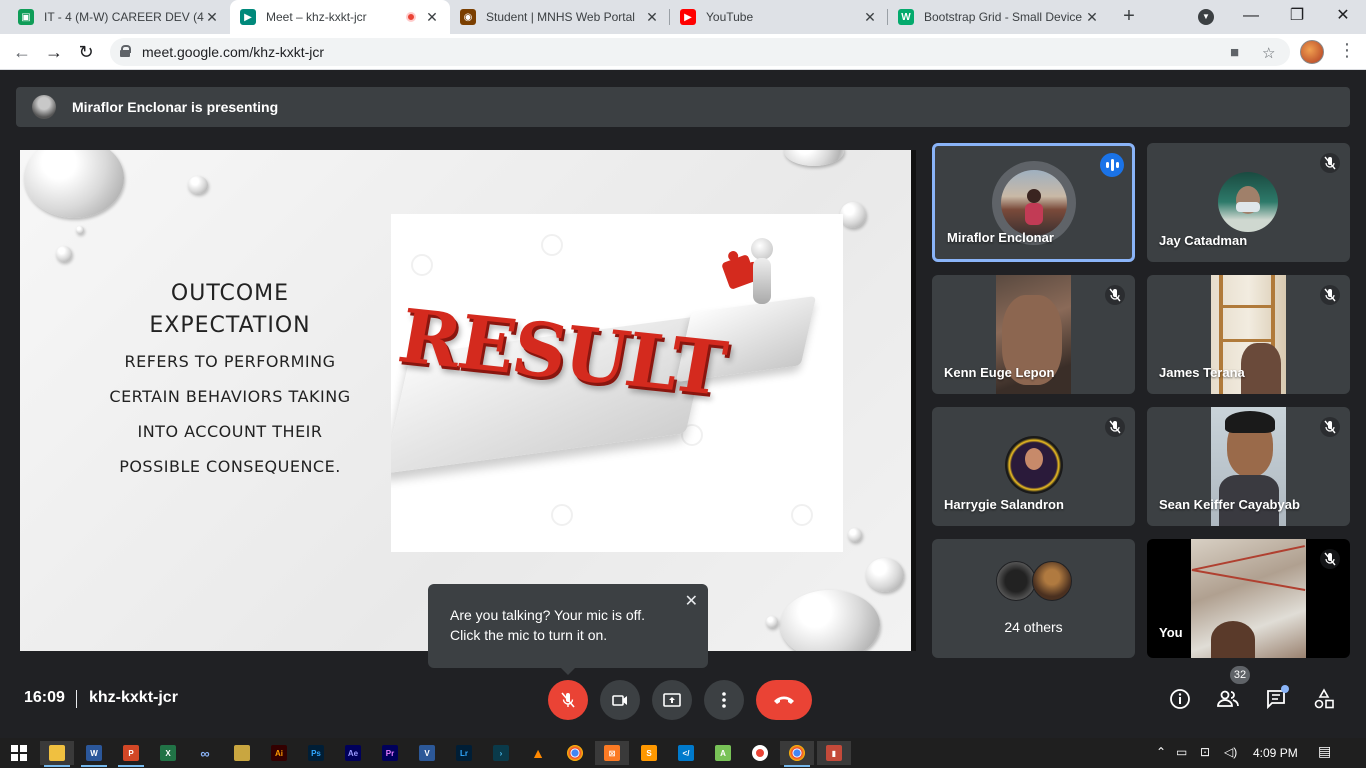 The width and height of the screenshot is (1366, 768). Describe the element at coordinates (242, 753) in the screenshot. I see `paint-icon` at that location.